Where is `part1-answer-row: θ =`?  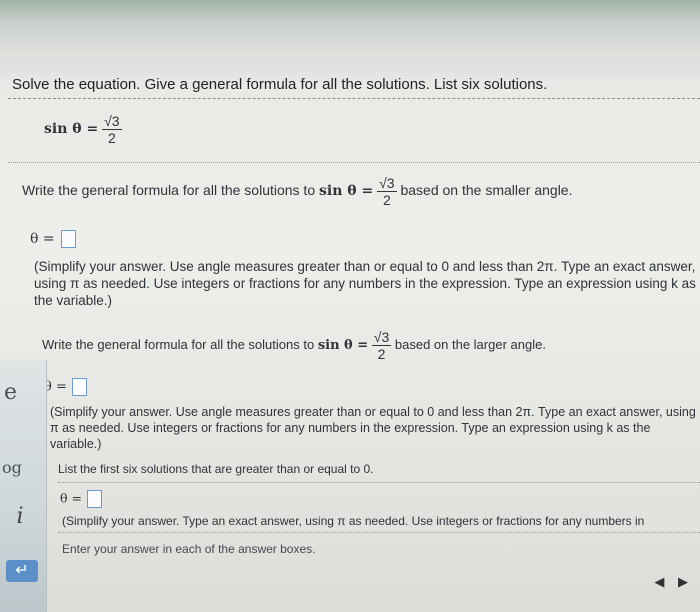
part1-answer-row: θ = is located at coordinates (53, 239).